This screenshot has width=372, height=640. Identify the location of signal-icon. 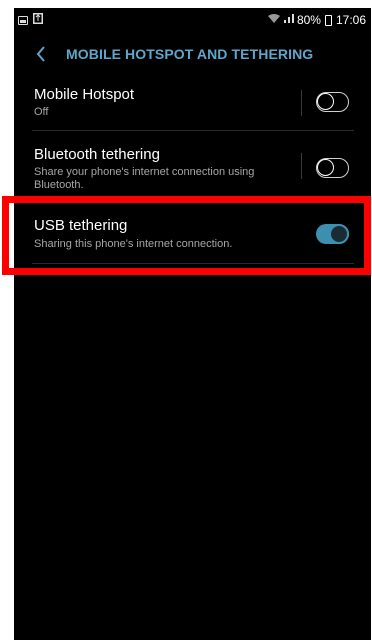
(289, 20).